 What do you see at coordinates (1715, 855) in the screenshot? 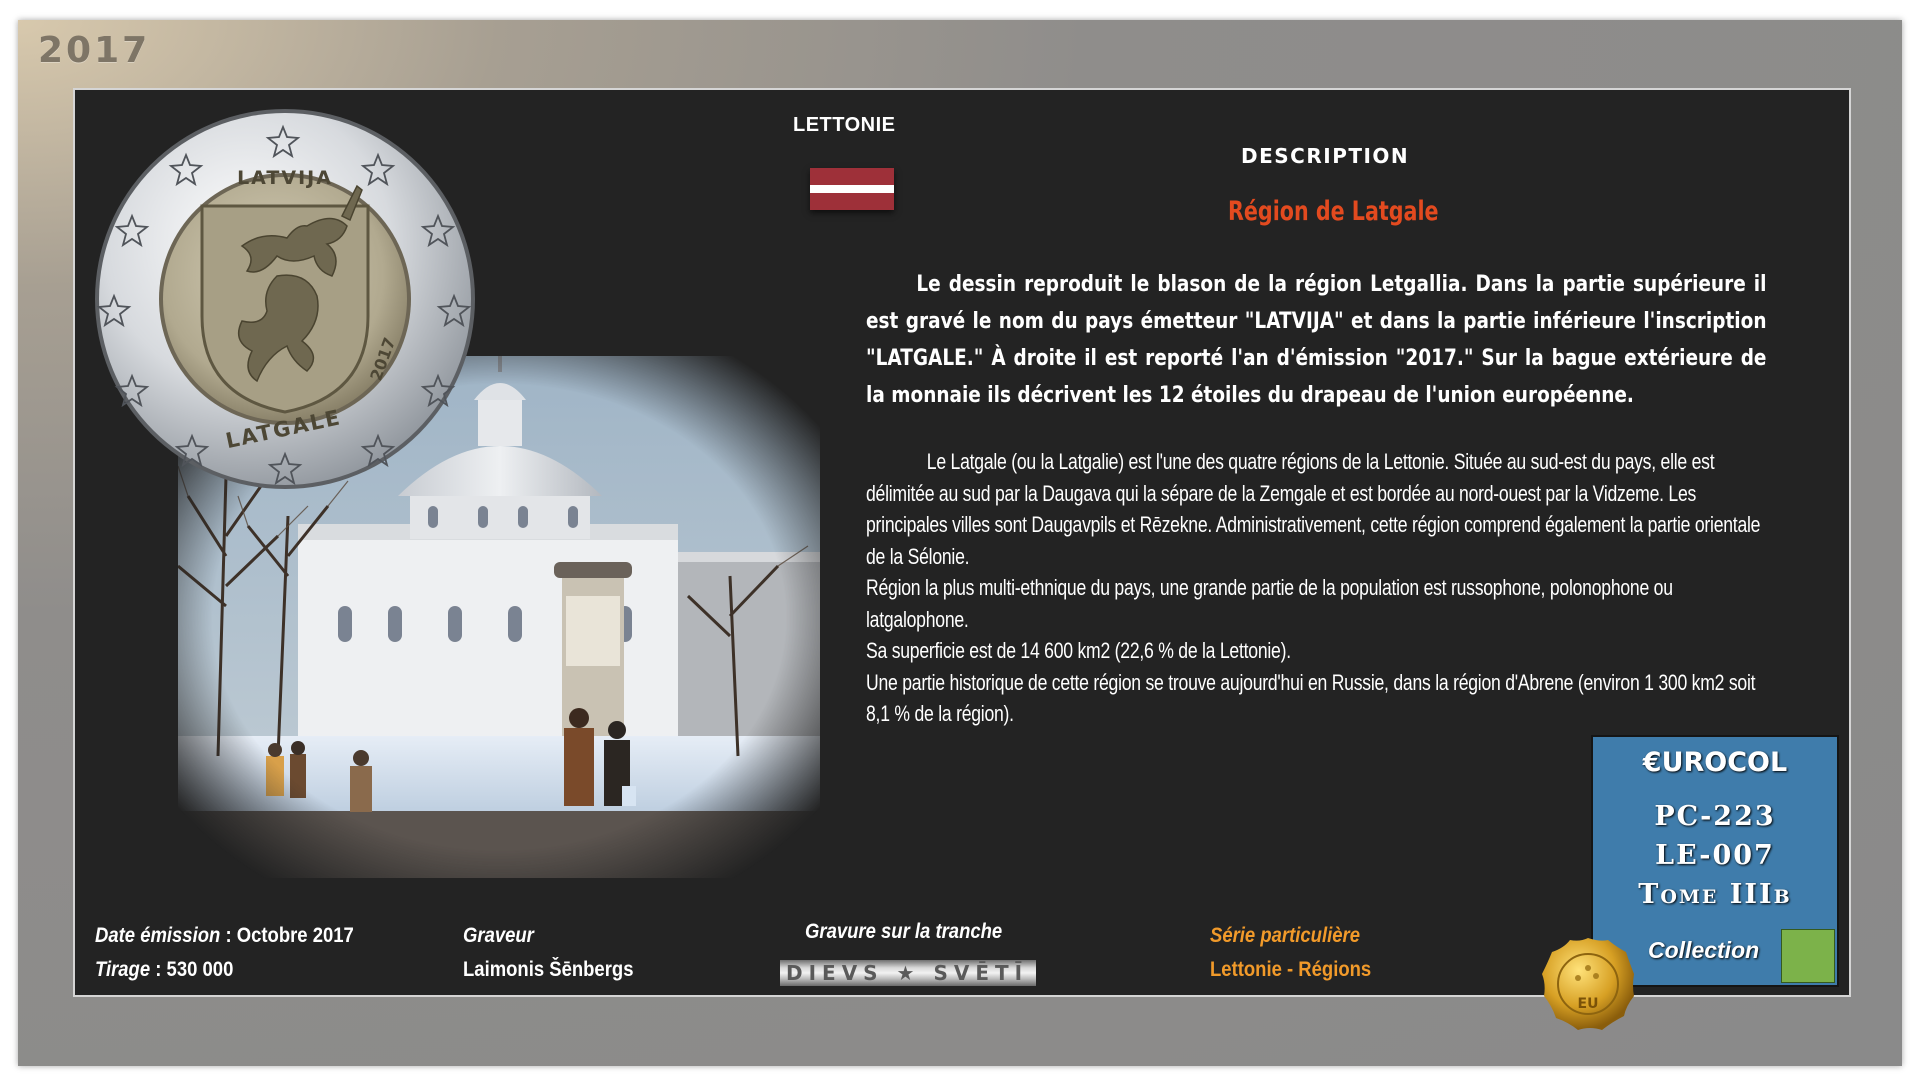
I see `catalog-code: LE-007` at bounding box center [1715, 855].